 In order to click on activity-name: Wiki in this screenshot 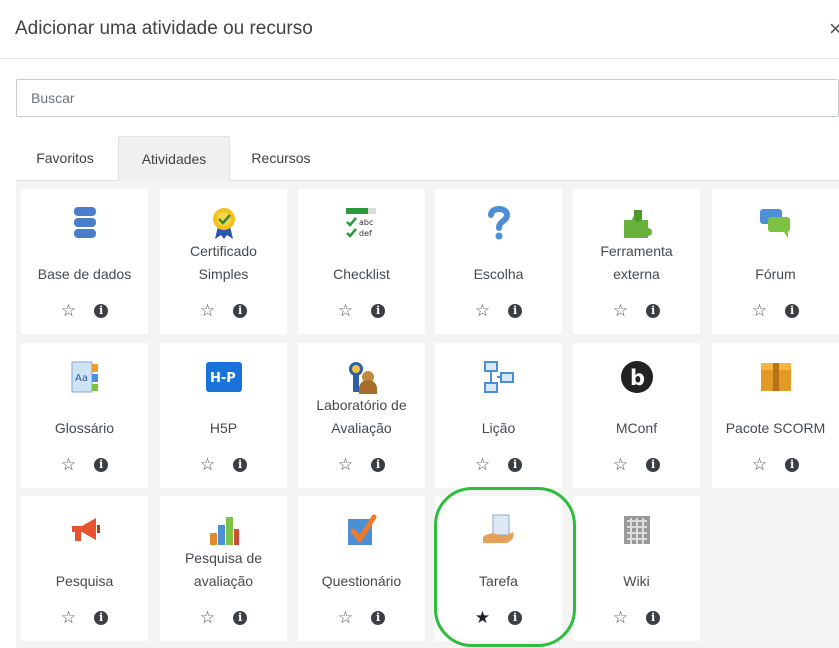, I will do `click(636, 581)`.